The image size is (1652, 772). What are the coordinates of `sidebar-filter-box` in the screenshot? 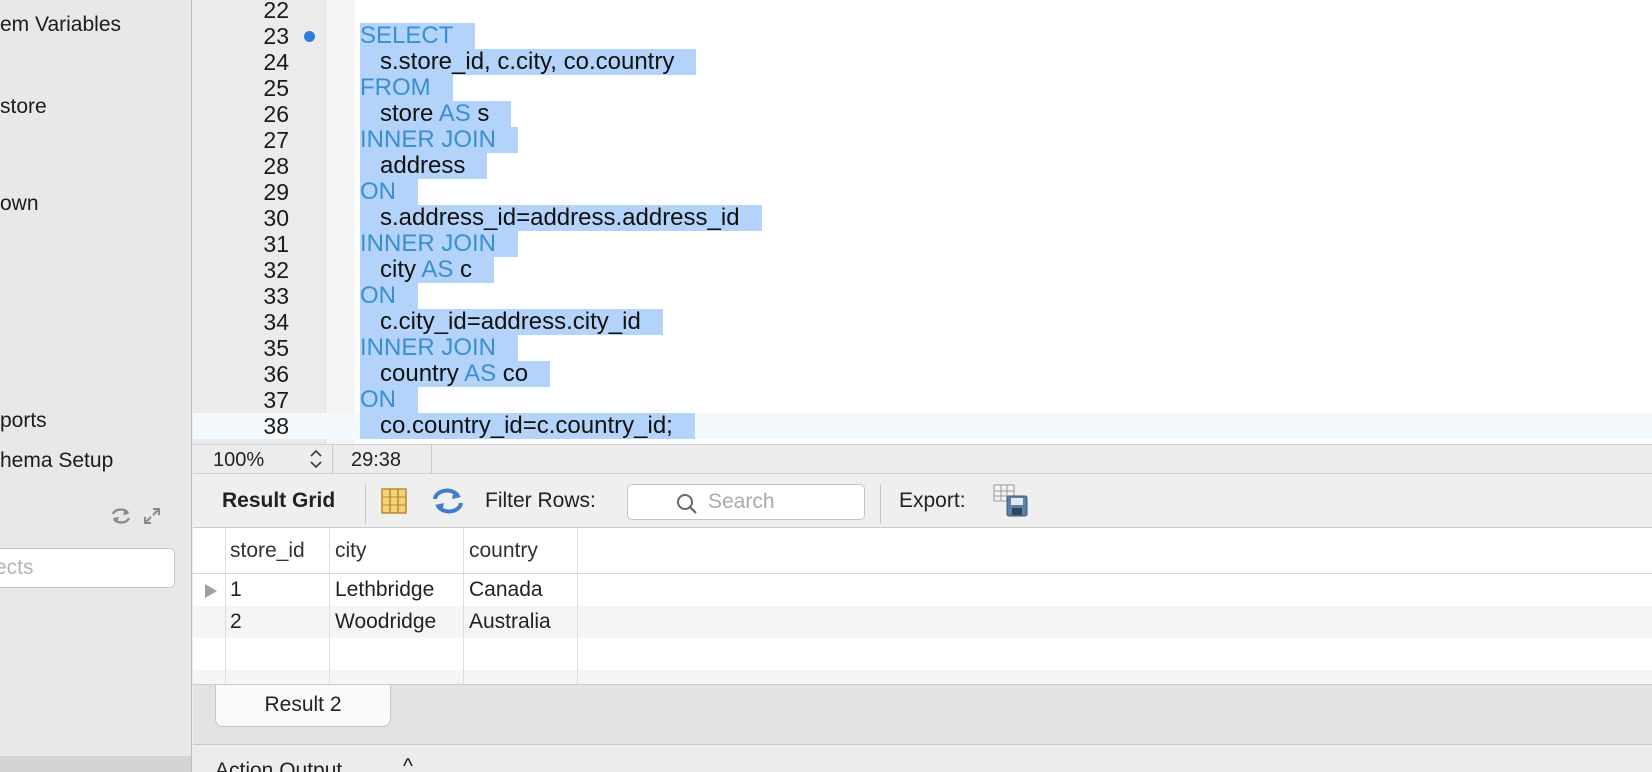 It's located at (87, 568).